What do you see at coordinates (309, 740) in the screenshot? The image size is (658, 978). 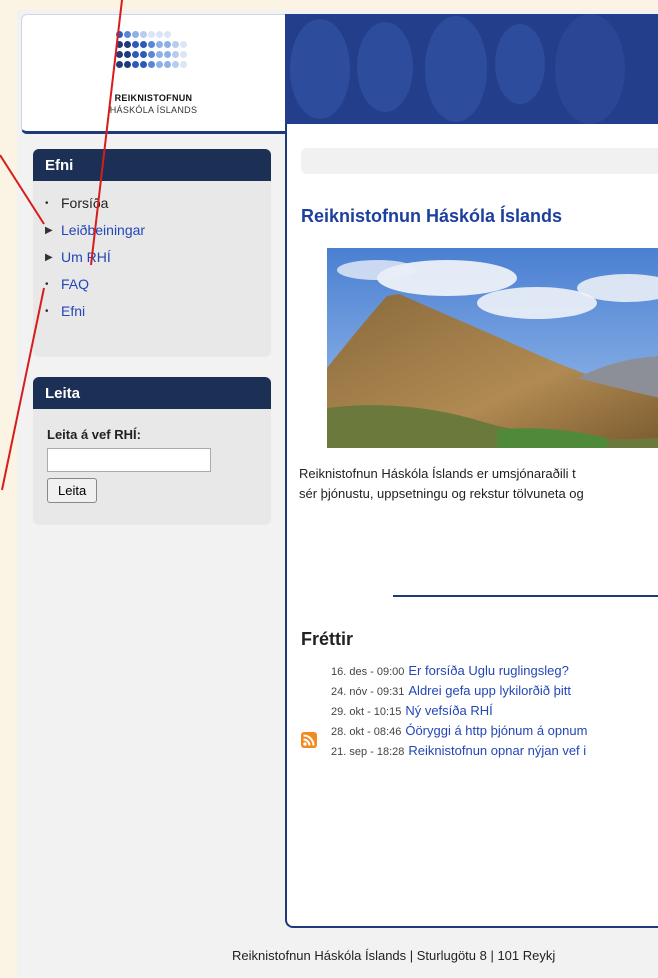 I see `rss-feed-icon` at bounding box center [309, 740].